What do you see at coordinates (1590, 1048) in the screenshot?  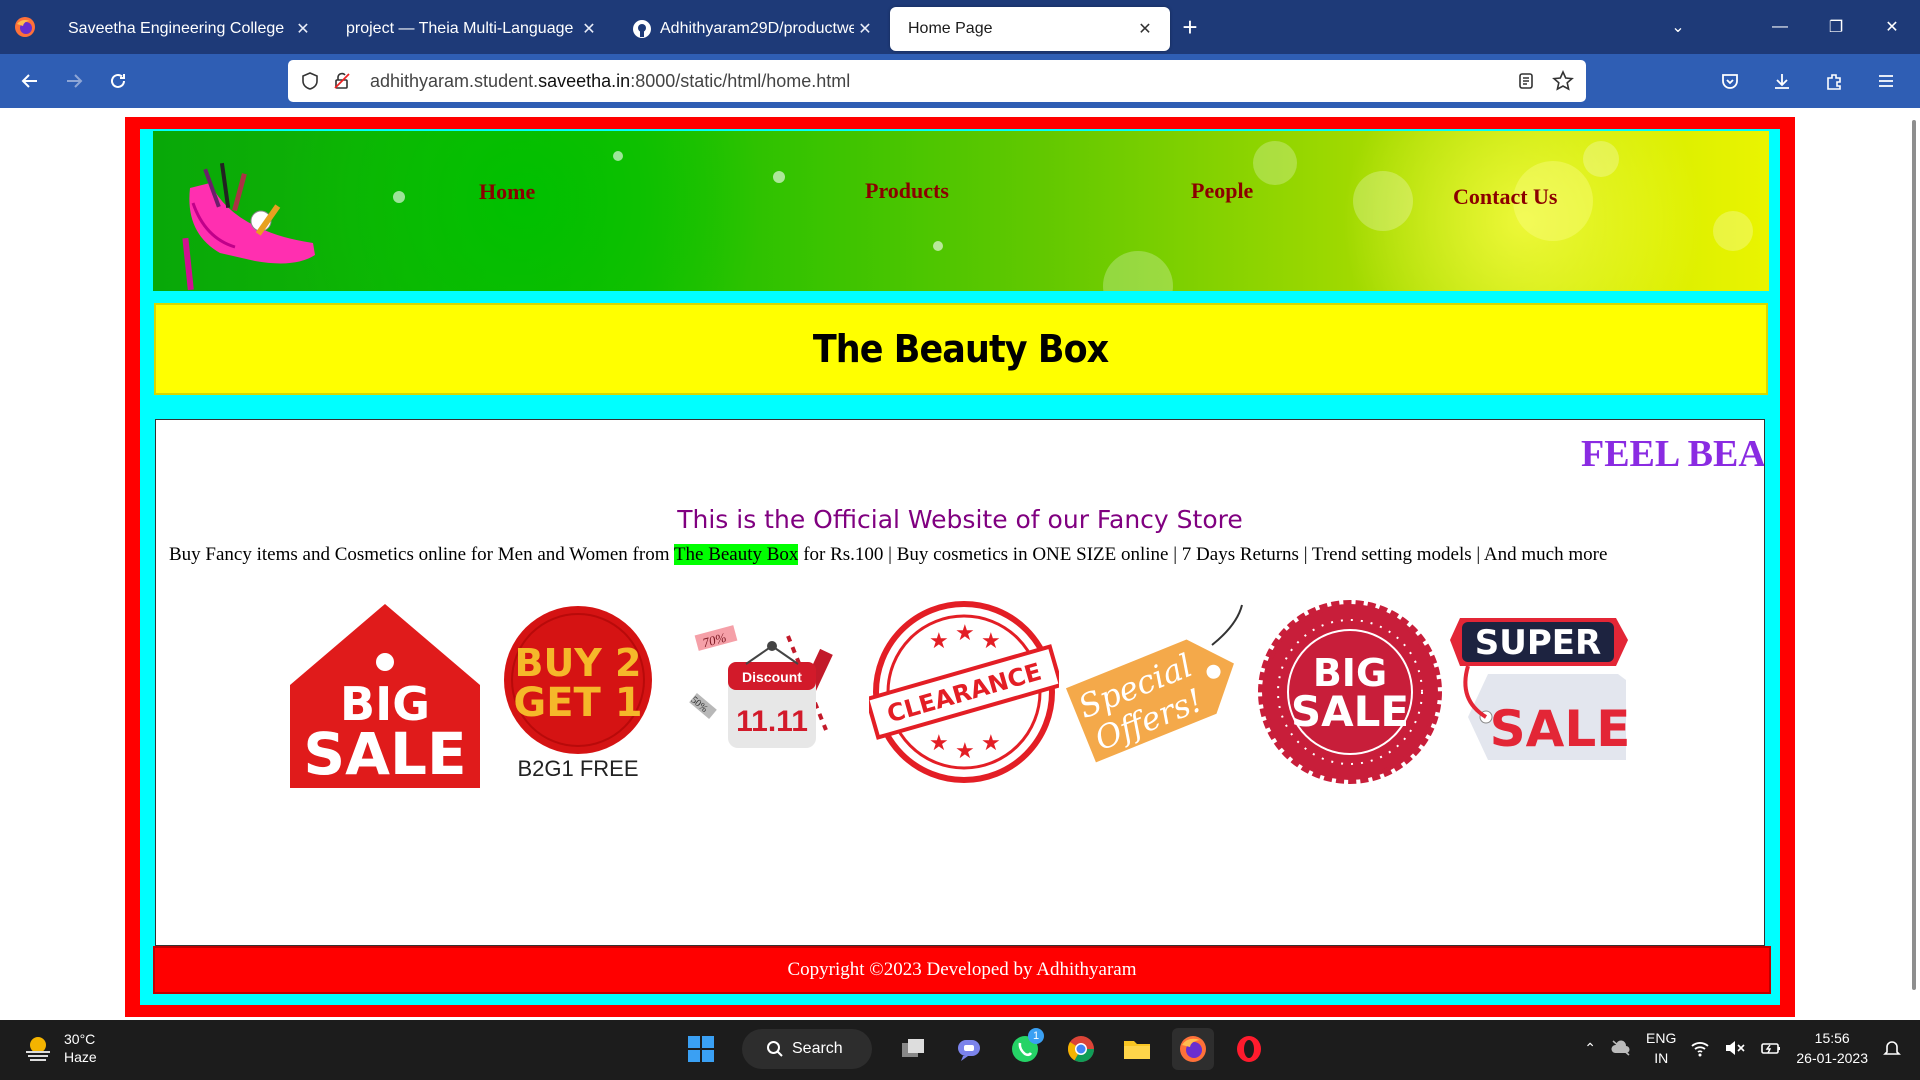 I see `show-hidden-icons-chevron-icon: ⌃` at bounding box center [1590, 1048].